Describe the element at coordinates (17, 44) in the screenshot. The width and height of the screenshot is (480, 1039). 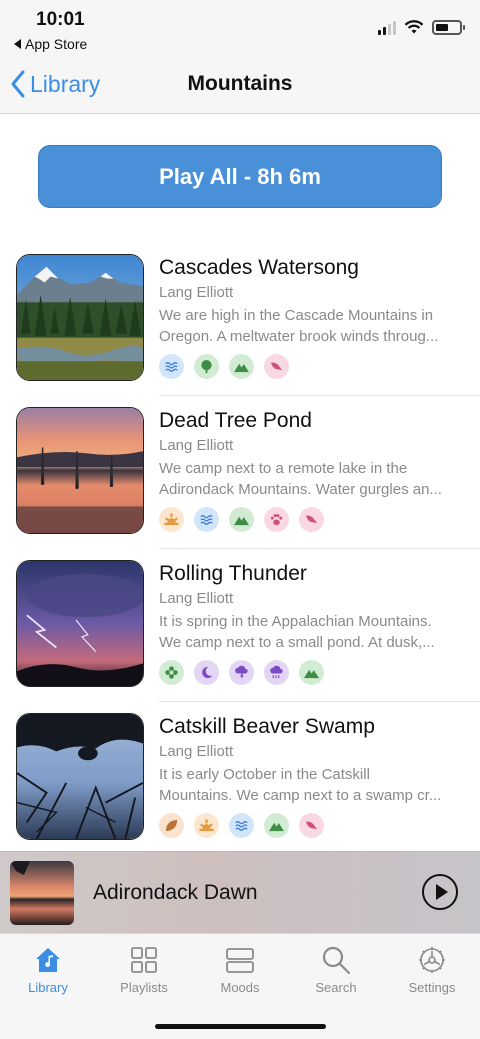
I see `back-triangle-icon` at that location.